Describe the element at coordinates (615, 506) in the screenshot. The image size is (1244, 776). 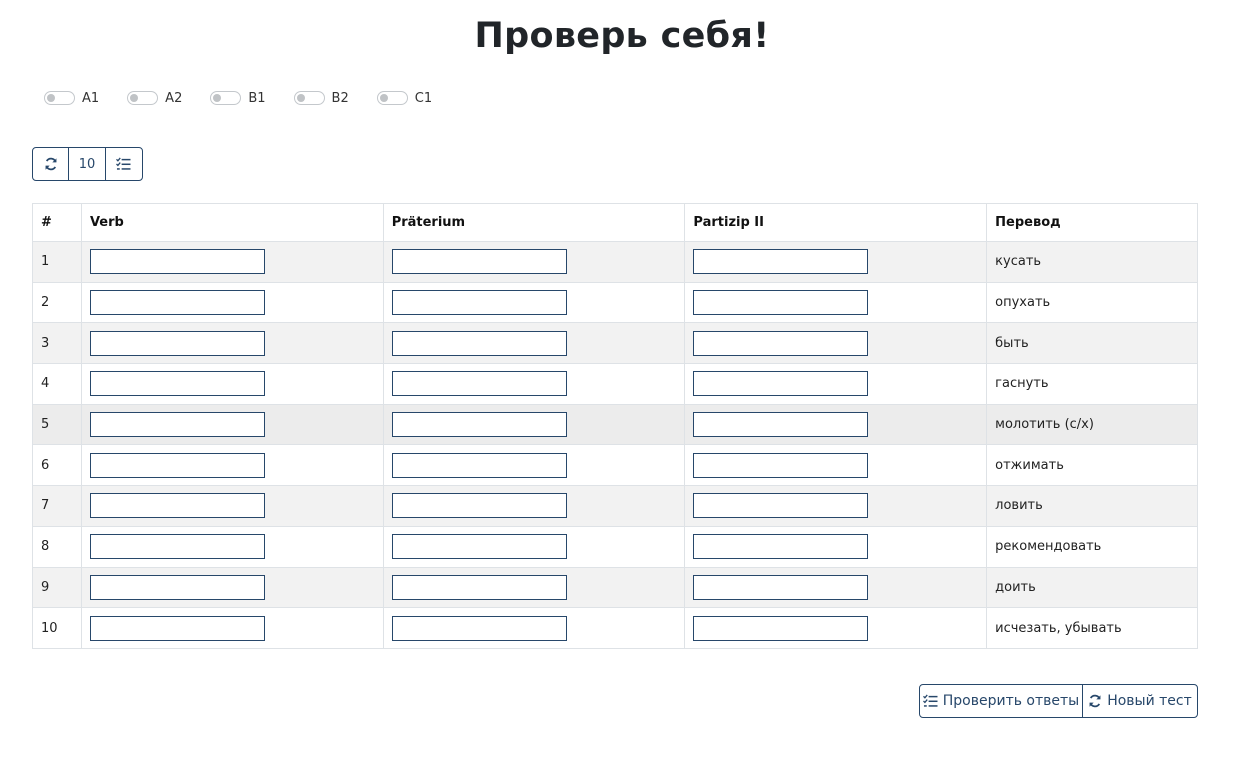
I see `table-row: 7 ловить` at that location.